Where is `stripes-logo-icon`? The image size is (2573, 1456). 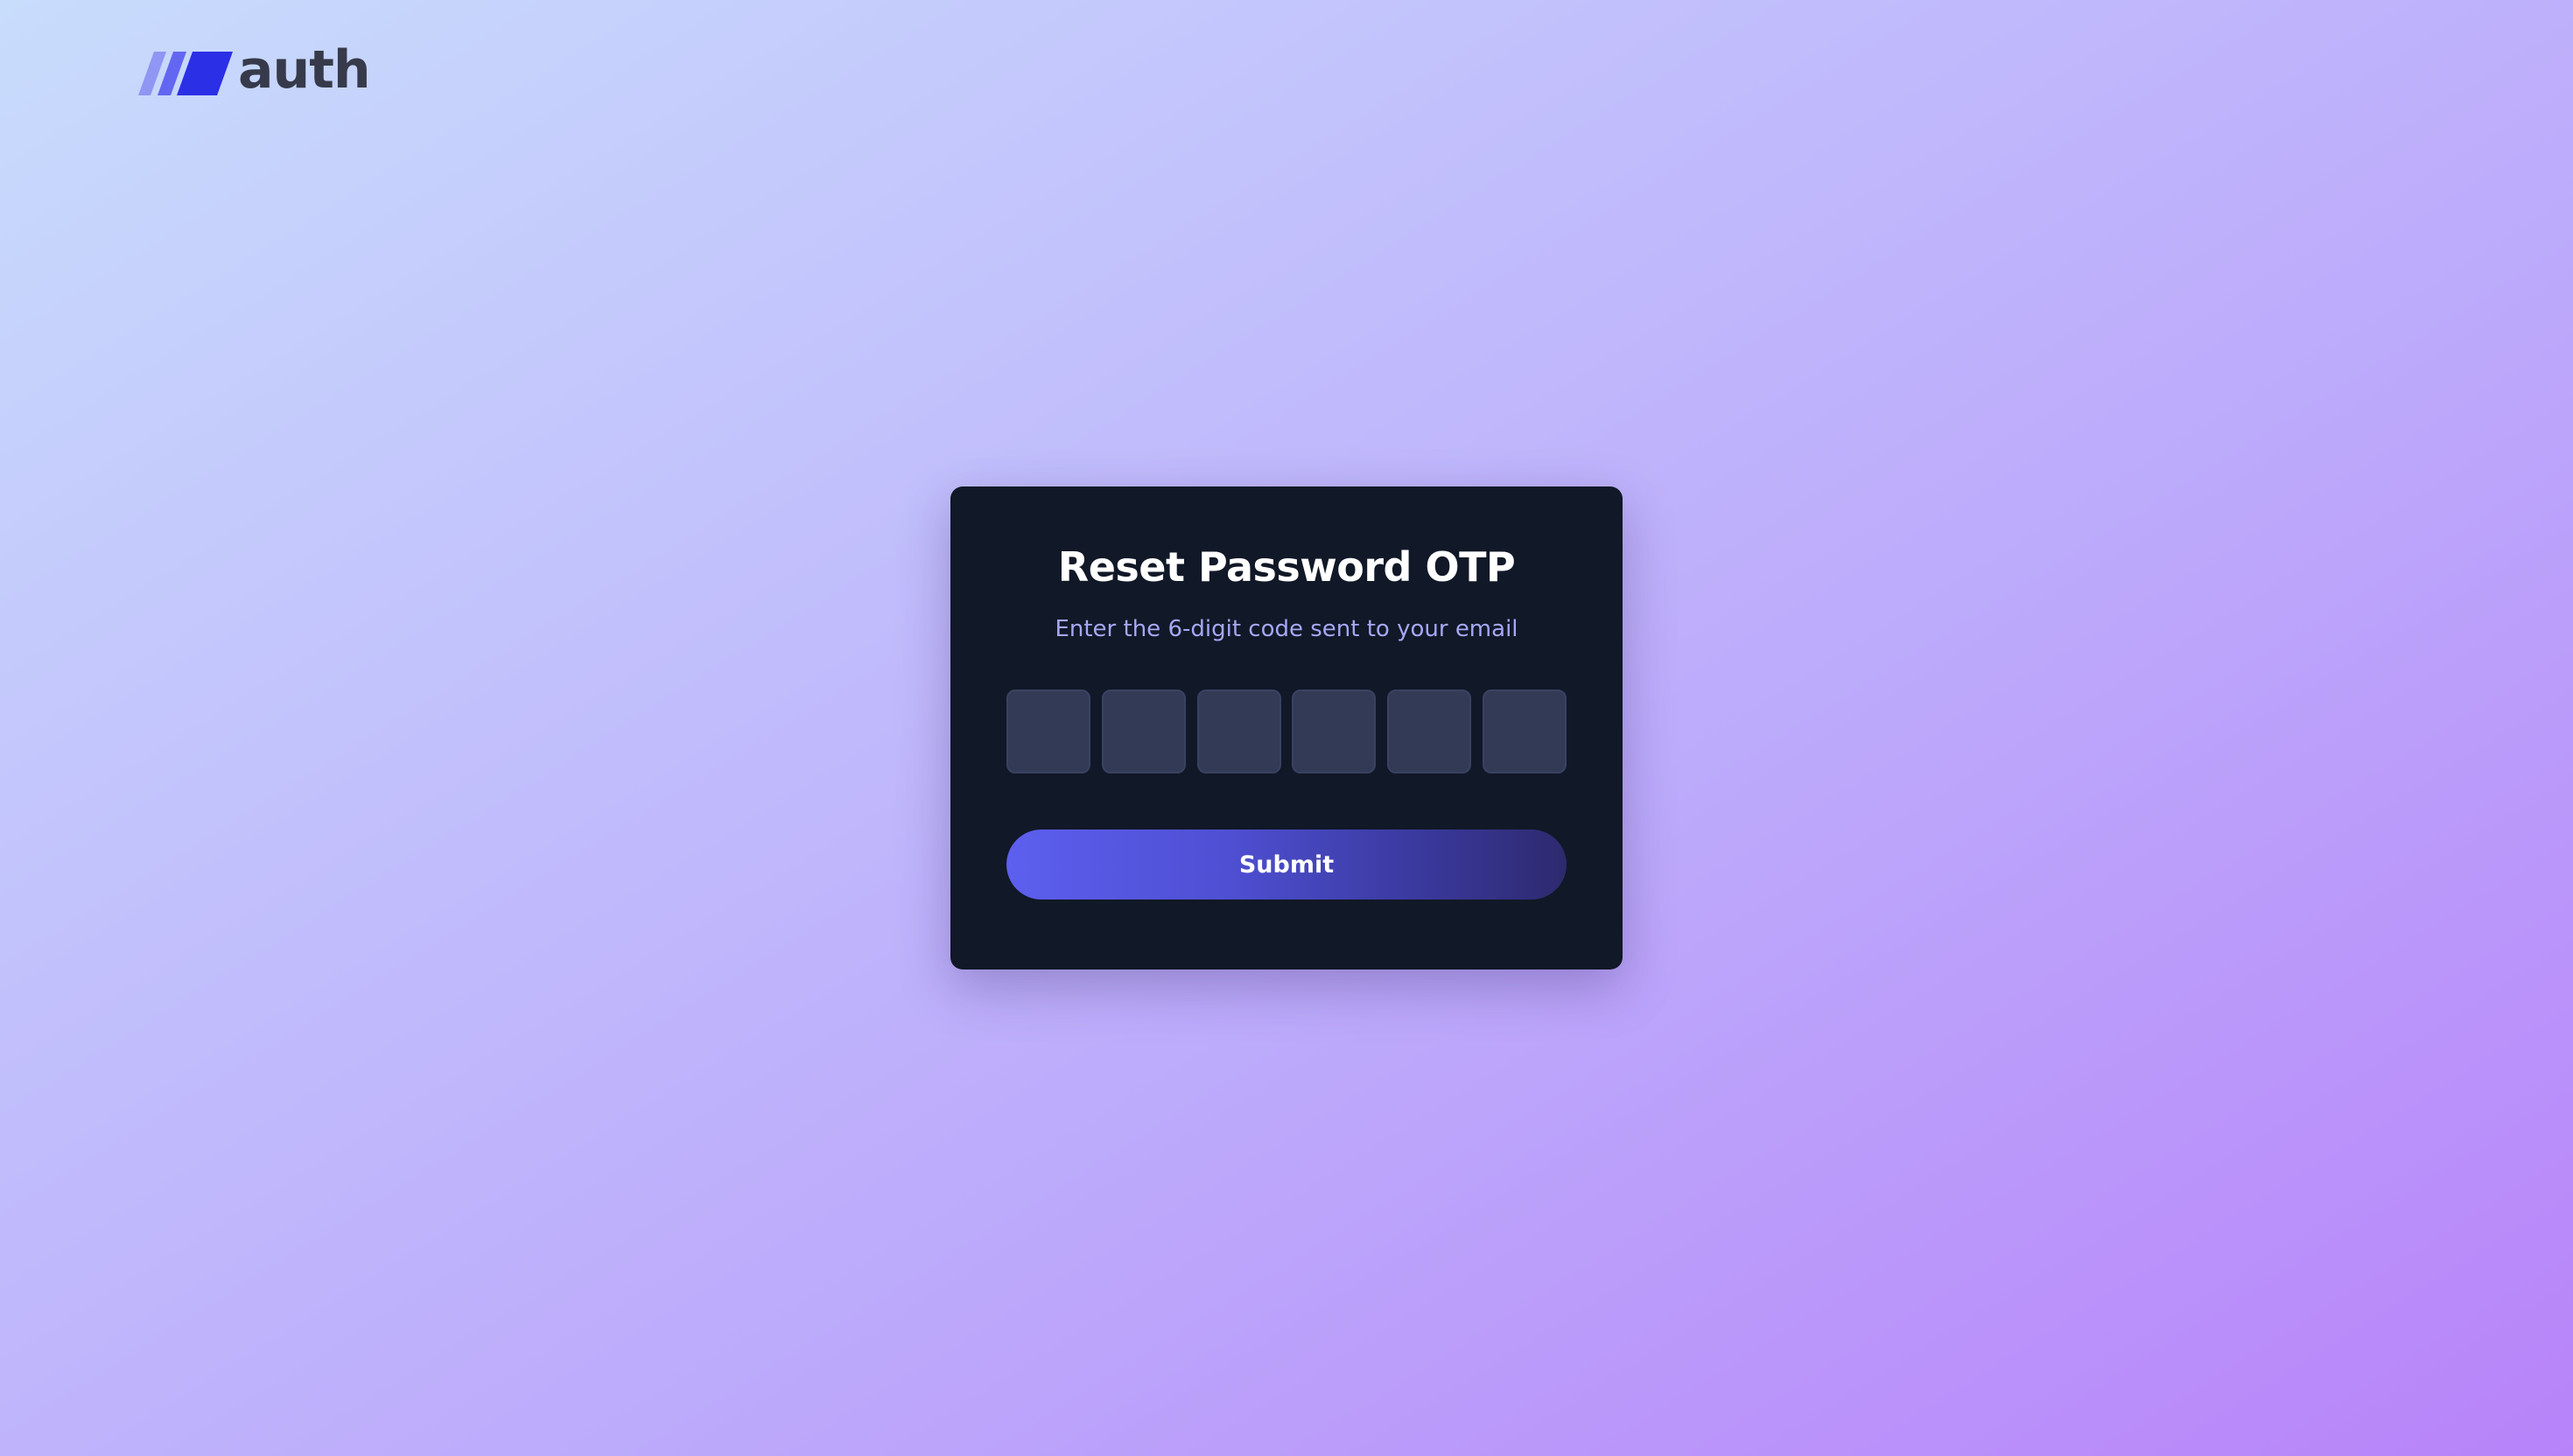
stripes-logo-icon is located at coordinates (185, 73).